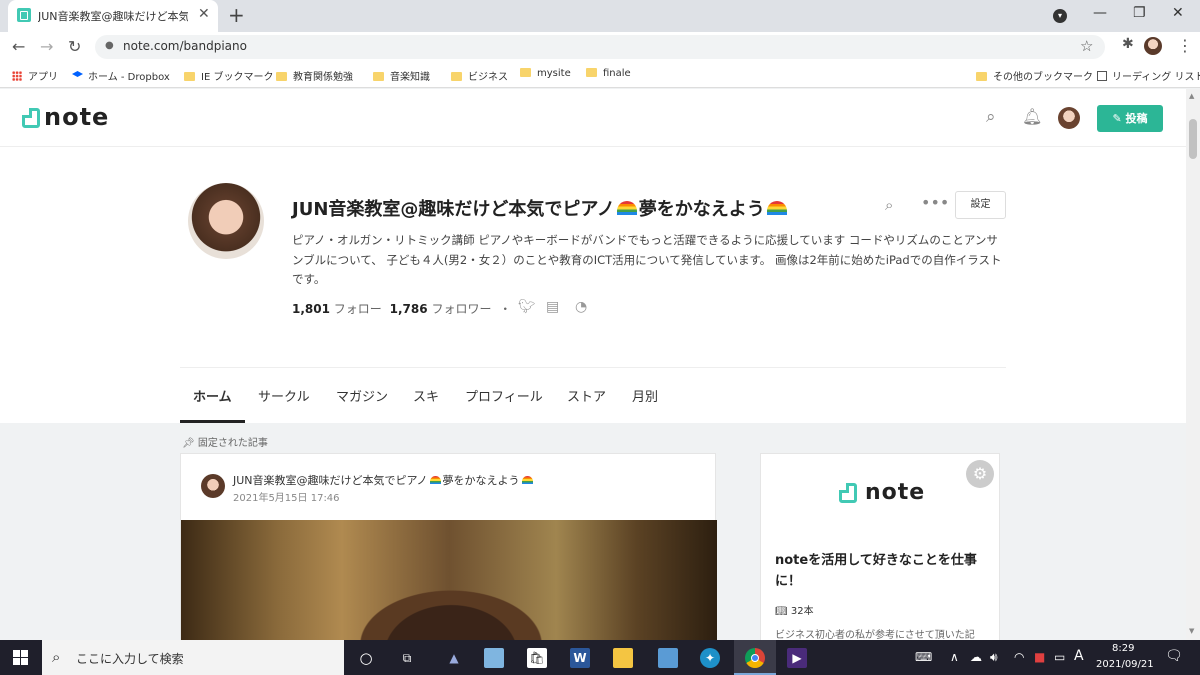  What do you see at coordinates (1128, 44) in the screenshot?
I see `extensions-icon: ✱` at bounding box center [1128, 44].